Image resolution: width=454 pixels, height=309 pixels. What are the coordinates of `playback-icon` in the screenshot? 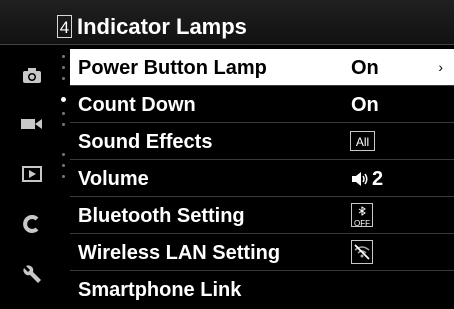 It's located at (32, 174).